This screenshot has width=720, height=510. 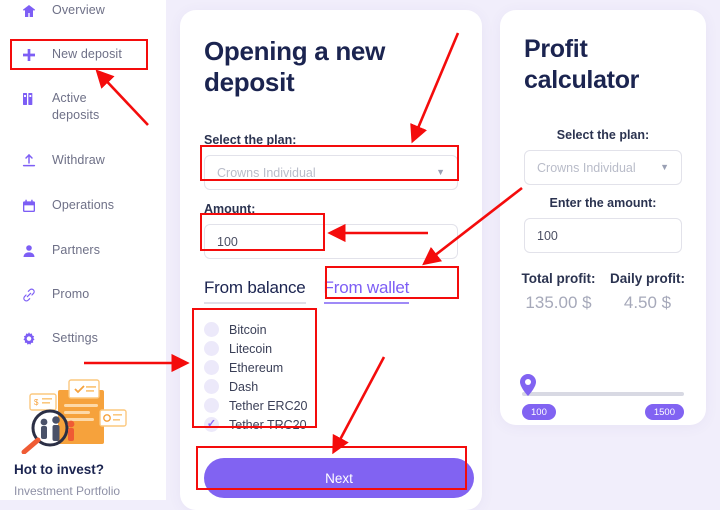 I want to click on home-icon, so click(x=29, y=11).